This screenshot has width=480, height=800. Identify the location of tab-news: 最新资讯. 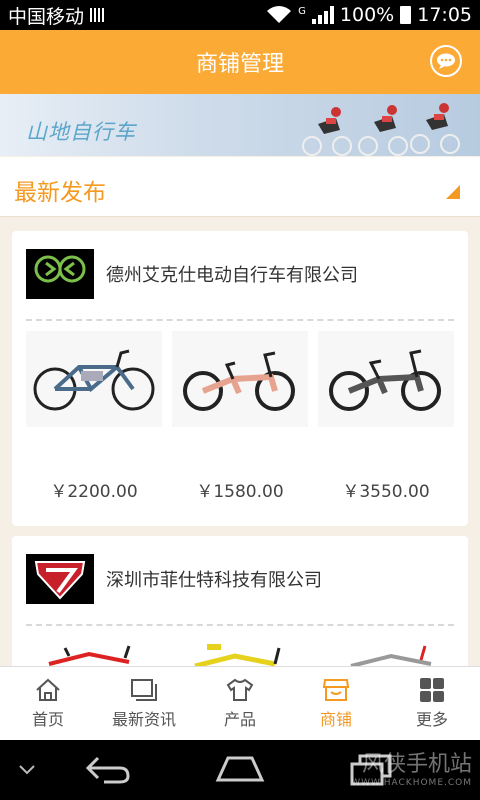
(144, 703).